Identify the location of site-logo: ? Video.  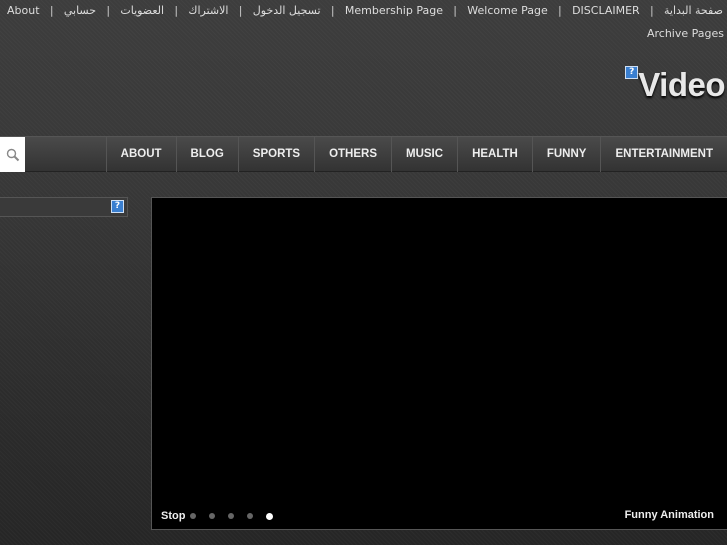
(675, 85).